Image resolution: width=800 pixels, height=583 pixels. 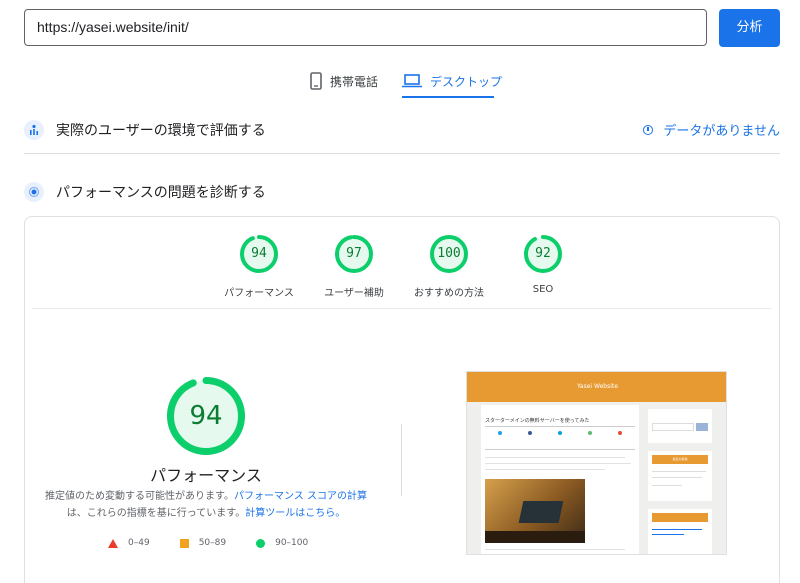 What do you see at coordinates (535, 511) in the screenshot?
I see `preview-photo` at bounding box center [535, 511].